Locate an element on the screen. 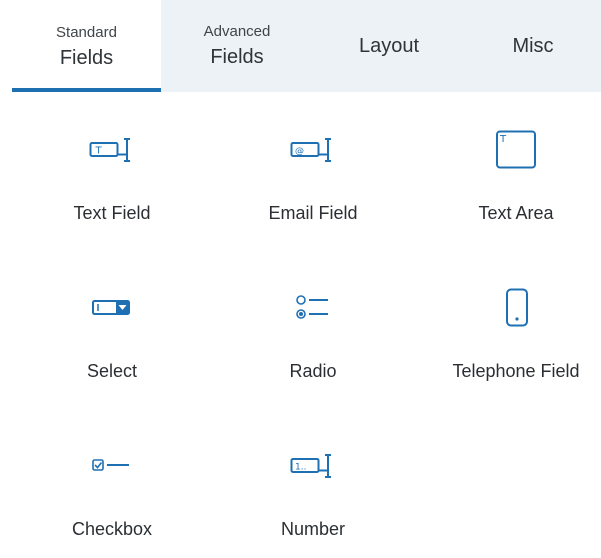 The image size is (601, 558). tab-advanced-fields: Advanced Fields is located at coordinates (237, 46).